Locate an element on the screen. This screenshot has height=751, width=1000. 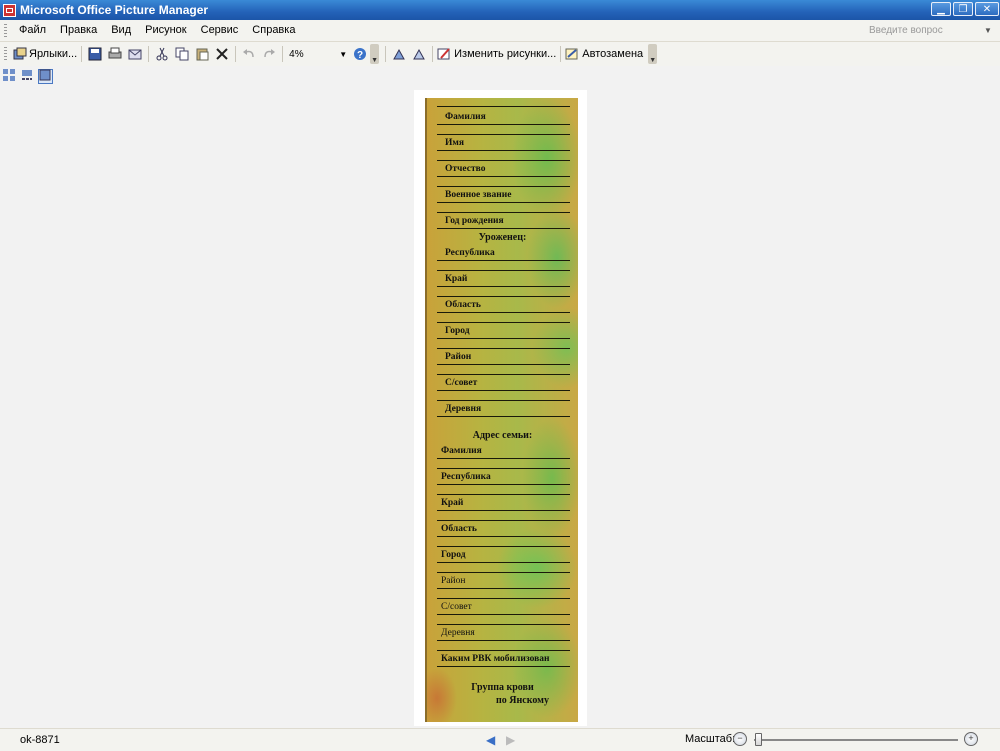
menu-grip is located at coordinates (5, 30).